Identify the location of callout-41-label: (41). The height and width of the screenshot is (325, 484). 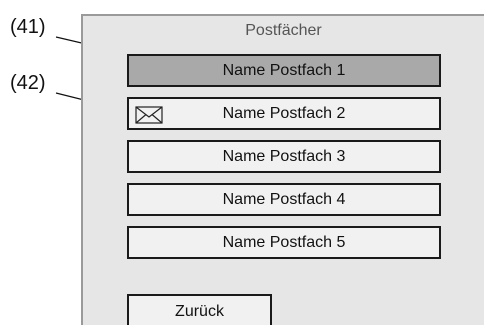
(28, 27).